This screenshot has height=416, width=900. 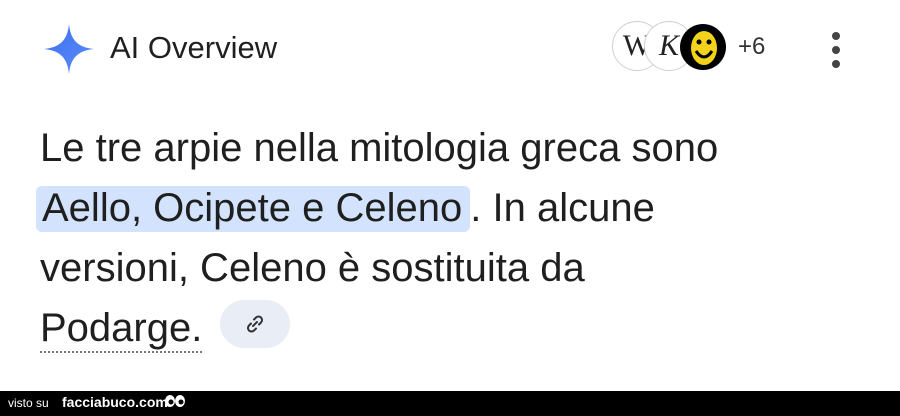 I want to click on answer-line-4: Podarge., so click(x=440, y=328).